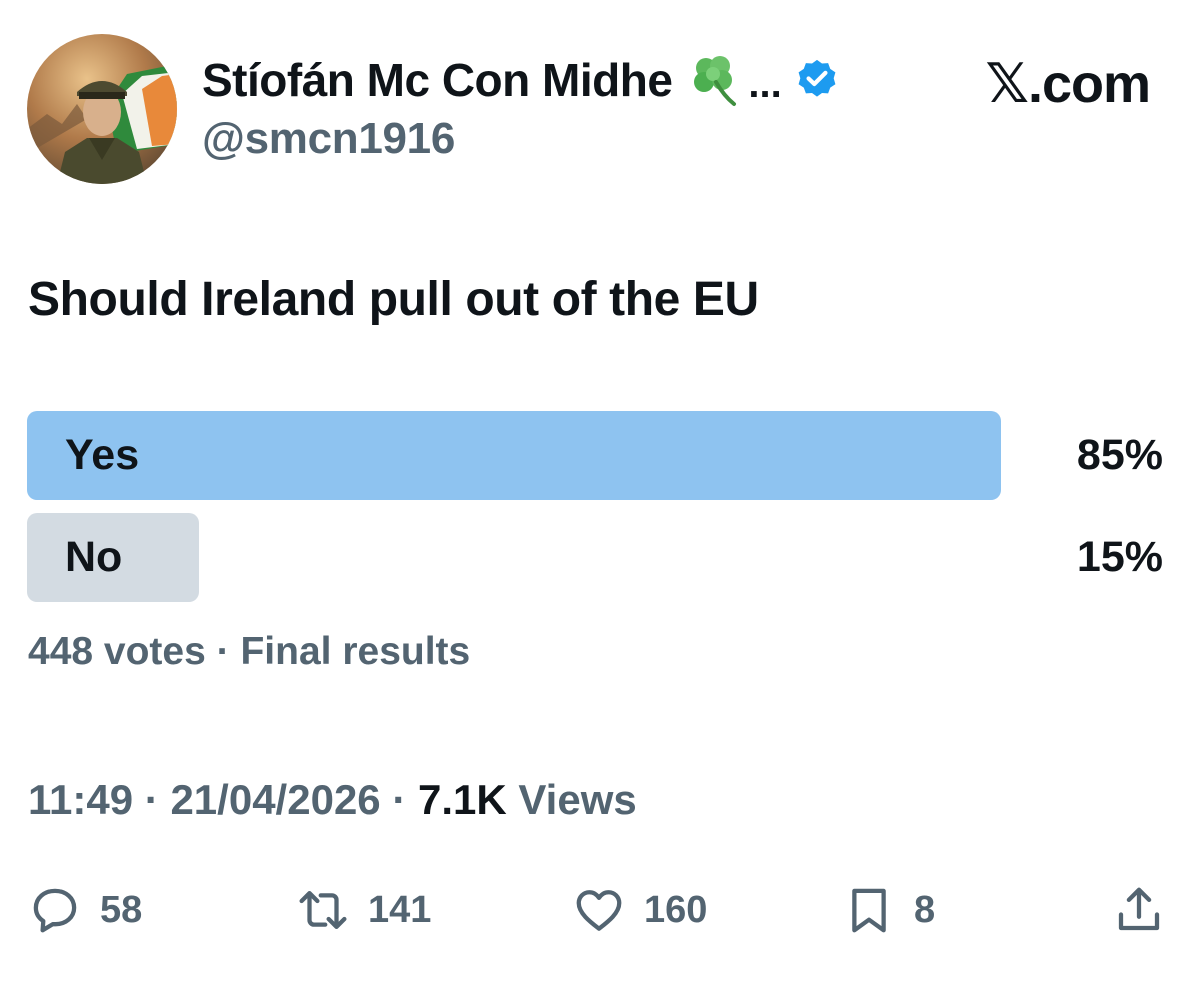  Describe the element at coordinates (888, 910) in the screenshot. I see `bookmark-button: 8` at that location.